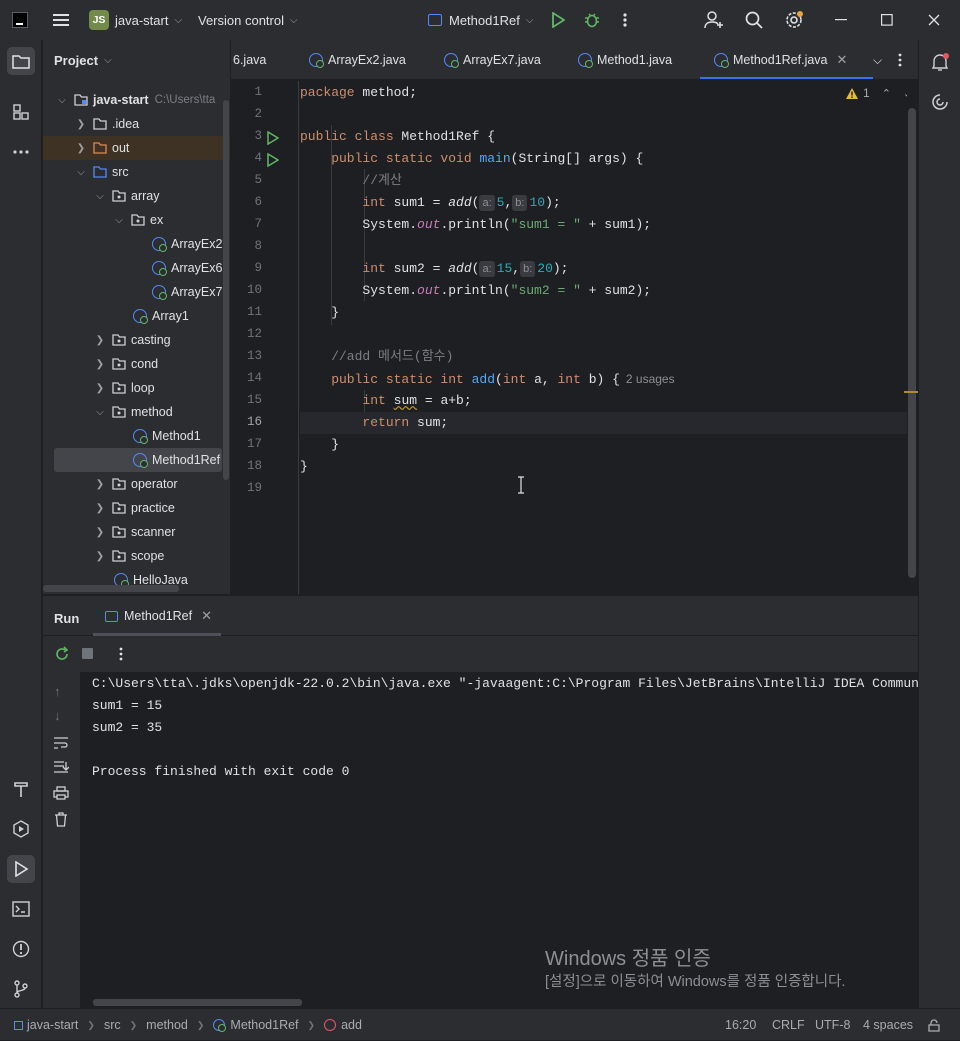 The image size is (960, 1041). I want to click on project-tool-icon, so click(21, 61).